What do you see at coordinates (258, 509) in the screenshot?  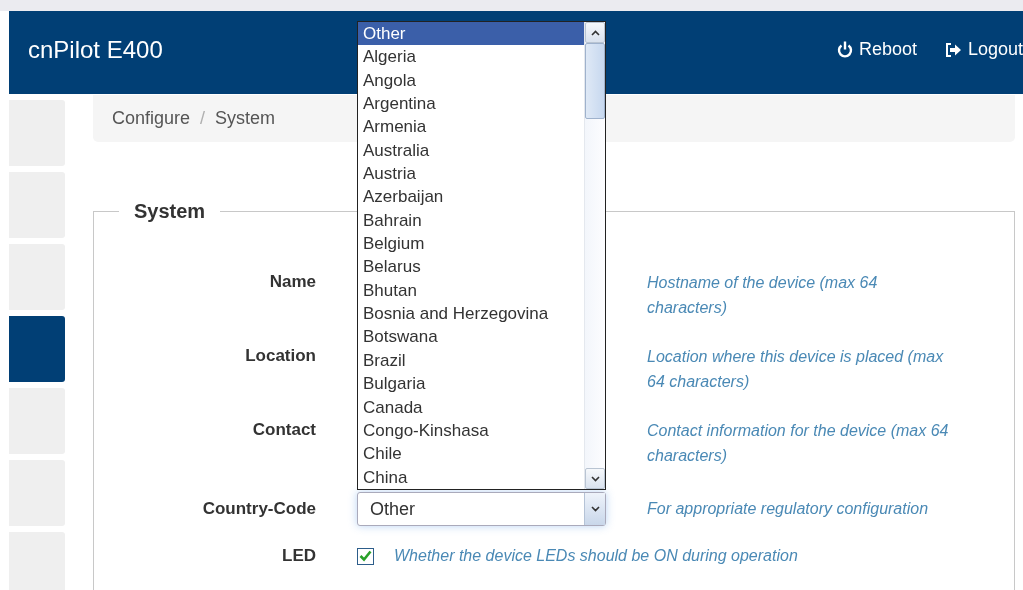 I see `field-label: Country-Code` at bounding box center [258, 509].